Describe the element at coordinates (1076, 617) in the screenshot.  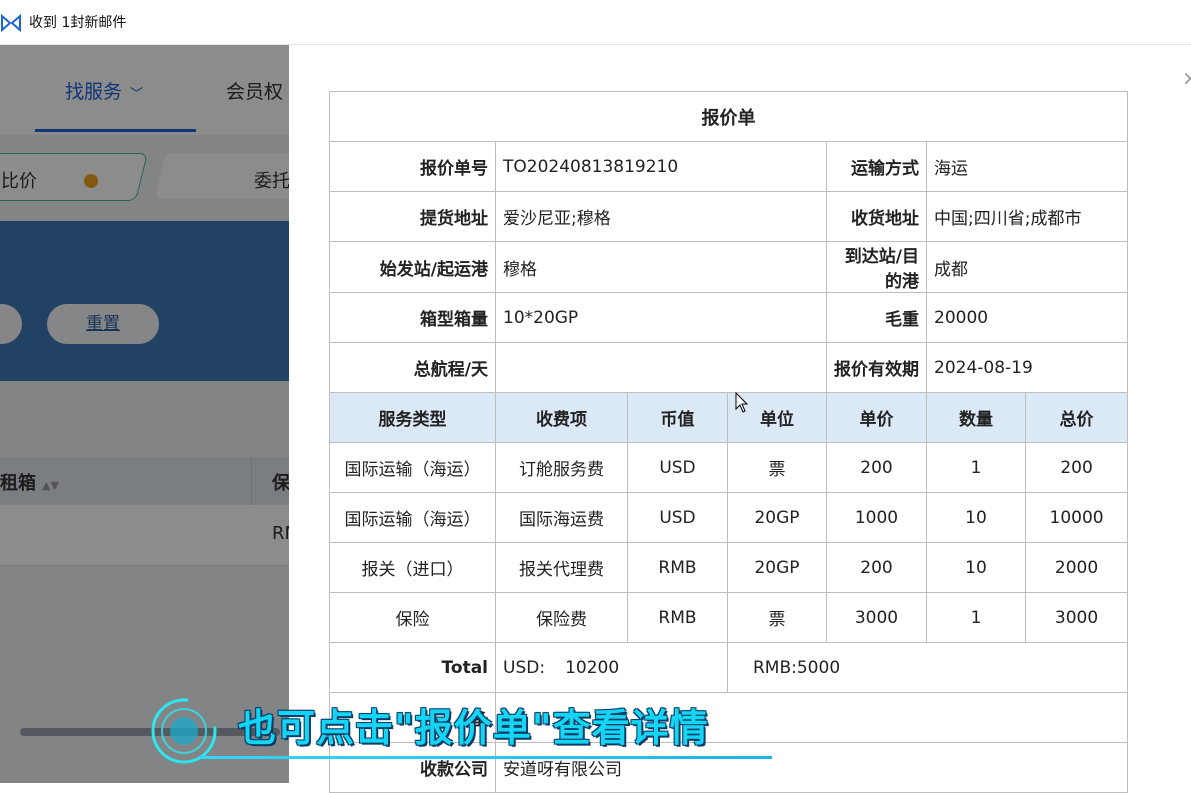
I see `cell-total-price: 3000` at that location.